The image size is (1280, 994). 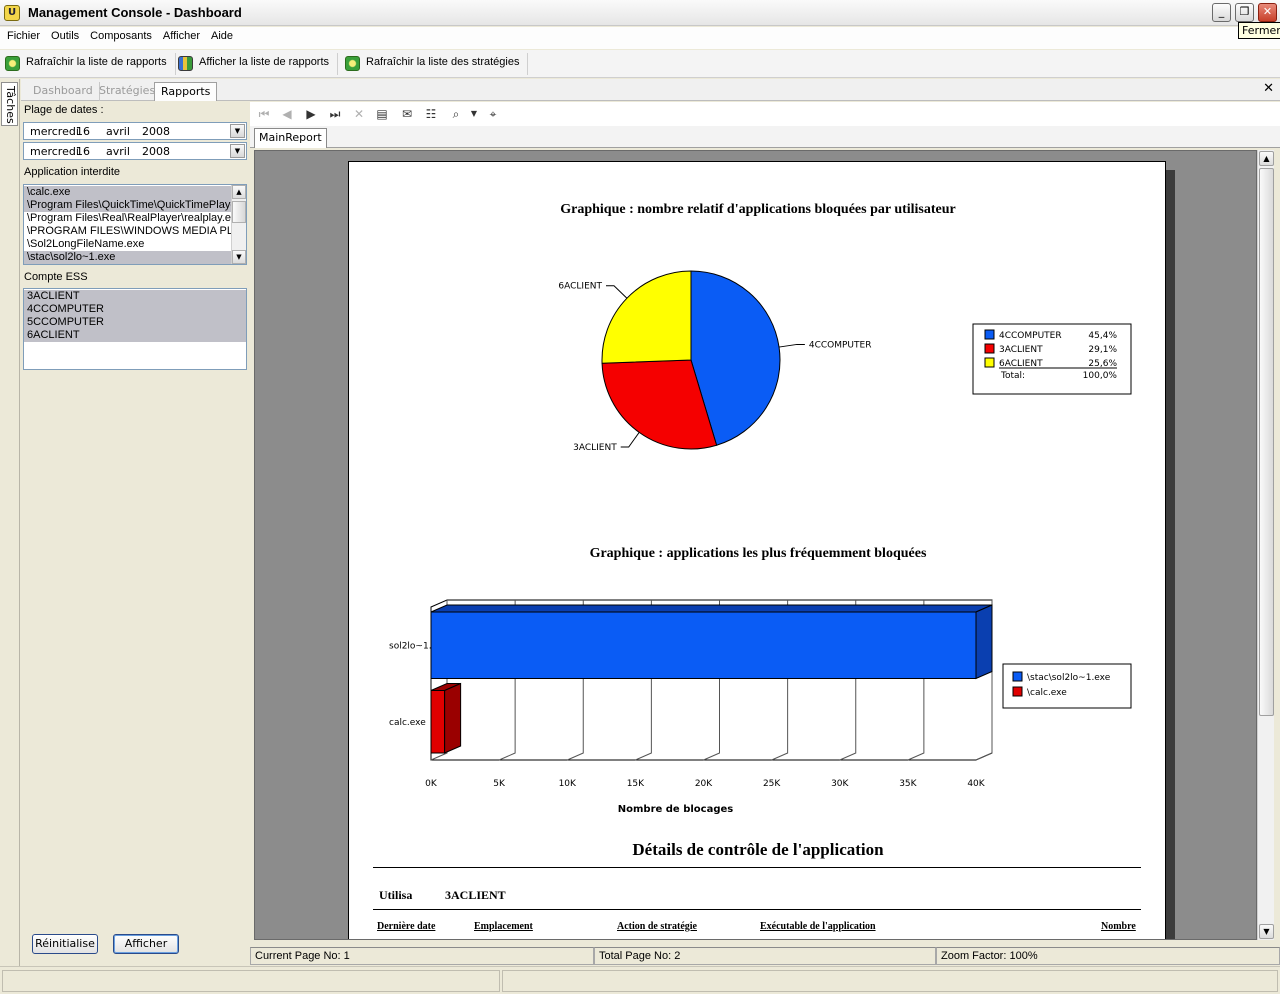 What do you see at coordinates (443, 62) in the screenshot?
I see `refresh-strategies-label: Rafraîchir la liste des stratégies` at bounding box center [443, 62].